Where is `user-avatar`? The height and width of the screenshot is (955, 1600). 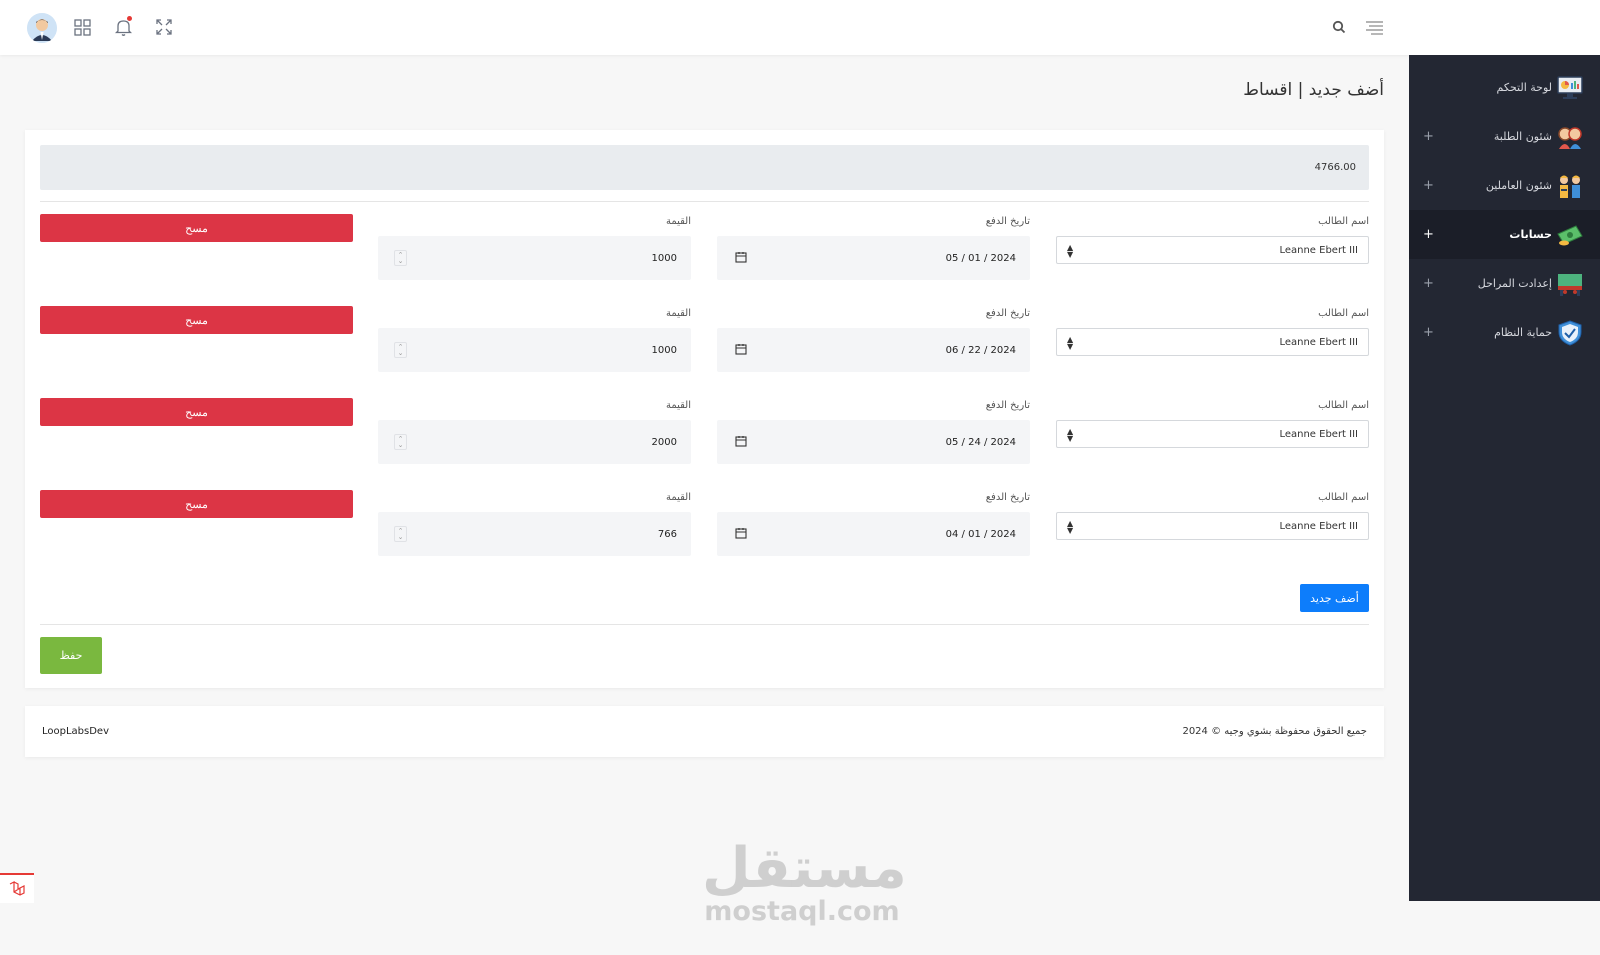 user-avatar is located at coordinates (42, 28).